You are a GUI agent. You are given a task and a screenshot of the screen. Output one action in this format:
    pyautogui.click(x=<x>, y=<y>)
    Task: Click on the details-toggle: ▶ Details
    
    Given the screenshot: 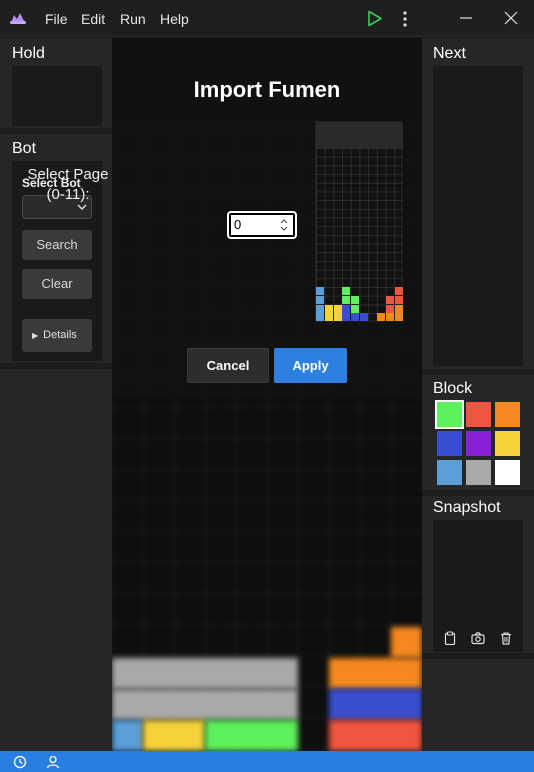 What is the action you would take?
    pyautogui.click(x=57, y=335)
    